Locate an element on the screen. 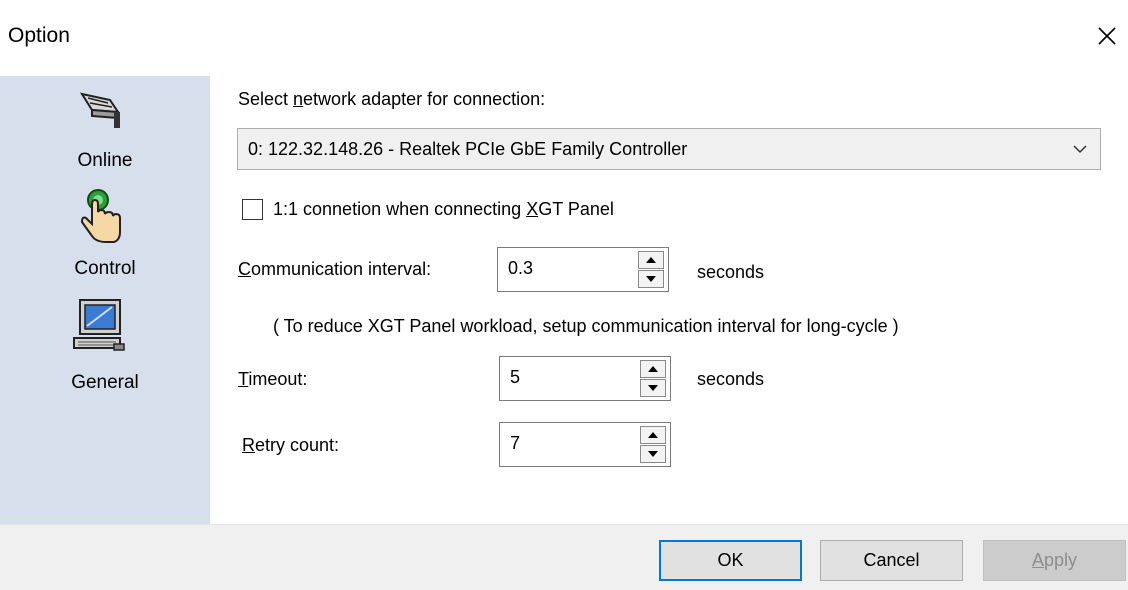 The width and height of the screenshot is (1128, 590). sidebar-item-control: Control is located at coordinates (105, 242).